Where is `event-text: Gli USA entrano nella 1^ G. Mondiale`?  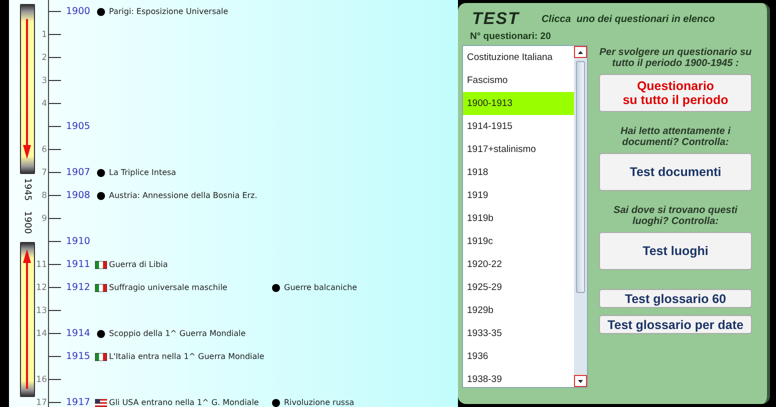 event-text: Gli USA entrano nella 1^ G. Mondiale is located at coordinates (184, 402).